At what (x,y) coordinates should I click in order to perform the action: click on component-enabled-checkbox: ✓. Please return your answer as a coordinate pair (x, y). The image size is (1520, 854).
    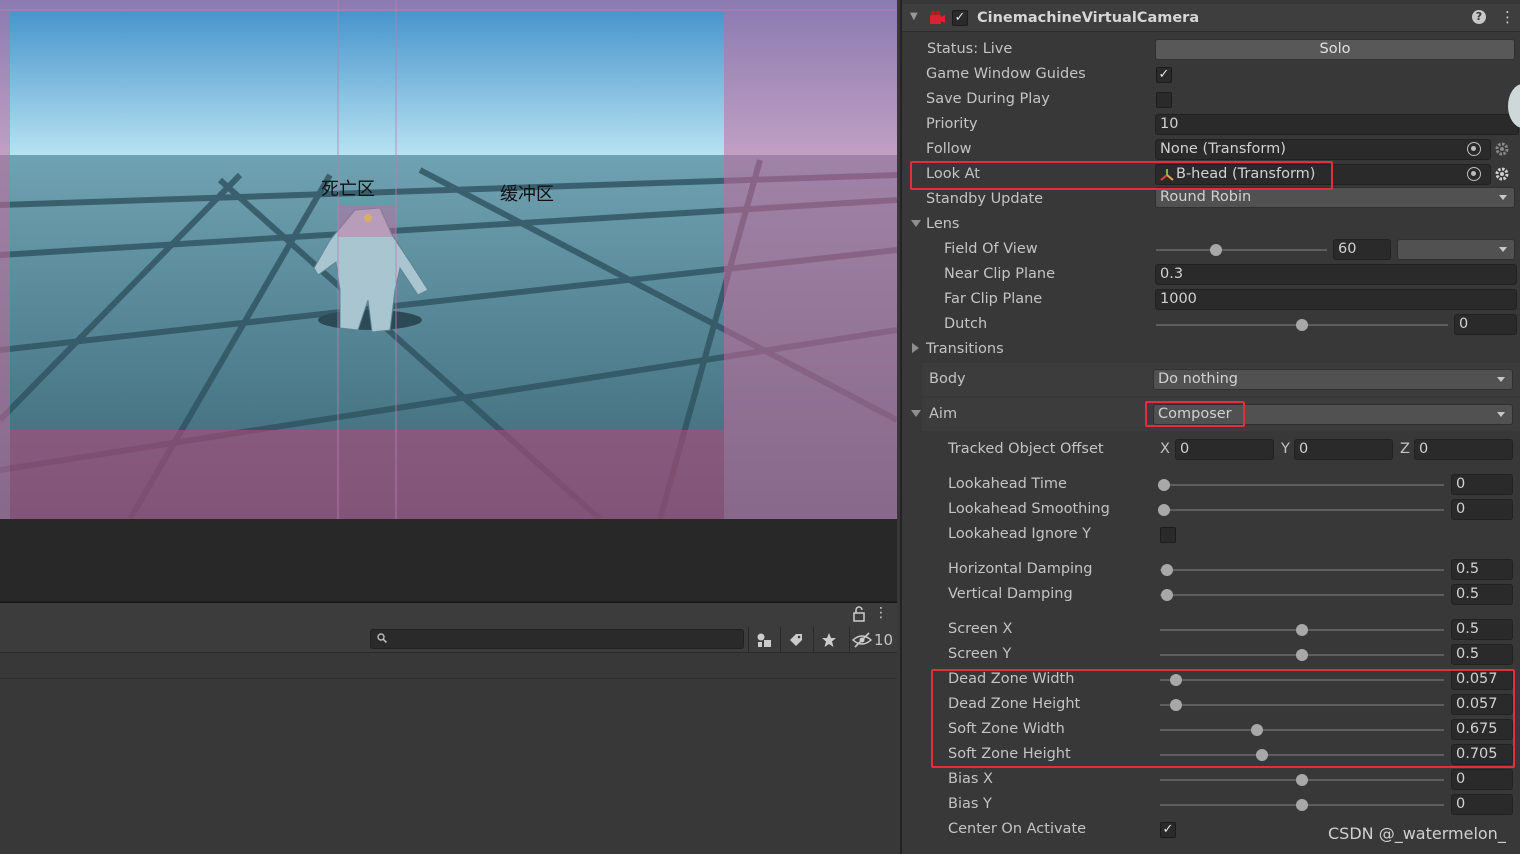
    Looking at the image, I should click on (960, 18).